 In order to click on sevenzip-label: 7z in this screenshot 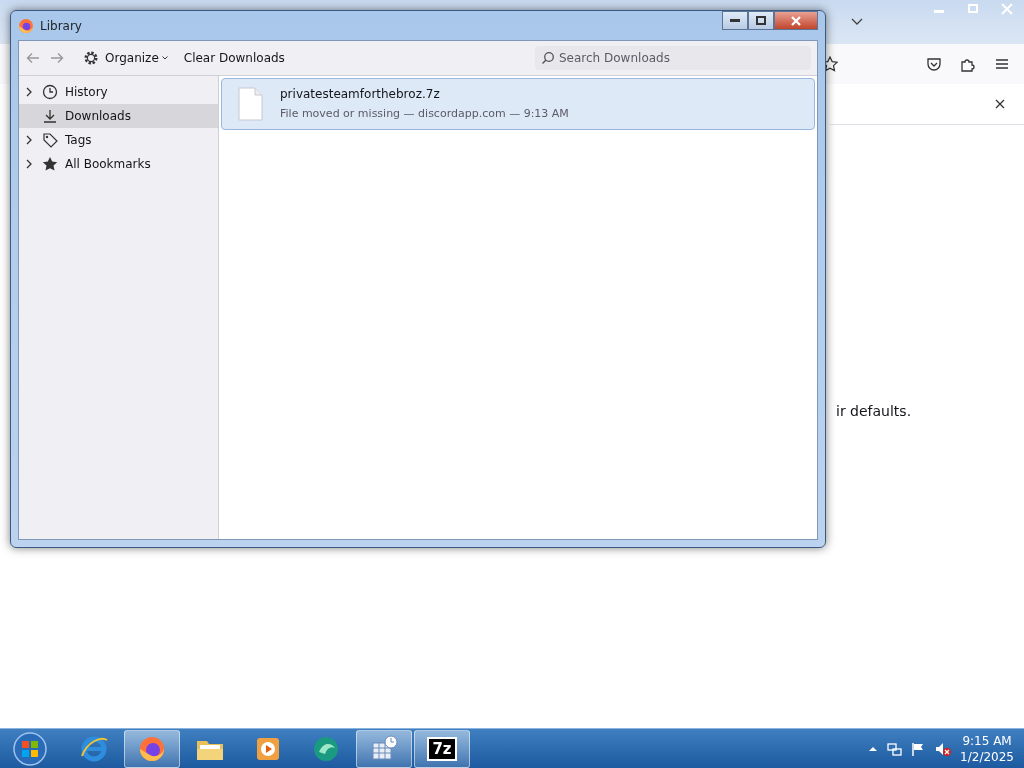, I will do `click(442, 748)`.